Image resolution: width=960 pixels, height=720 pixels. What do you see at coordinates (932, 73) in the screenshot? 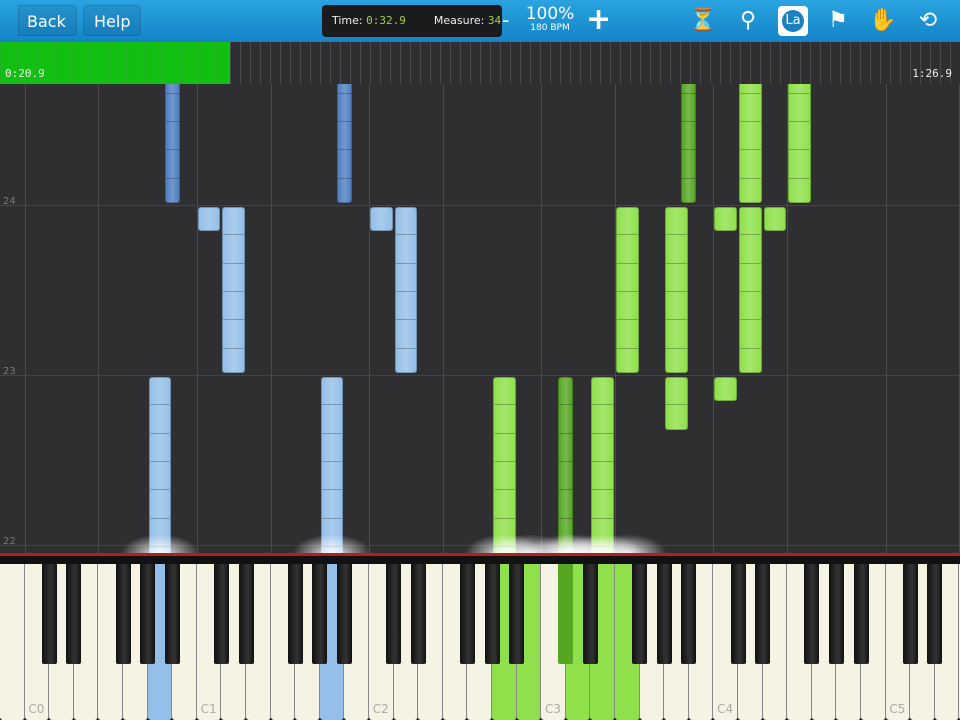
I see `timeline-end: 1:26.9` at bounding box center [932, 73].